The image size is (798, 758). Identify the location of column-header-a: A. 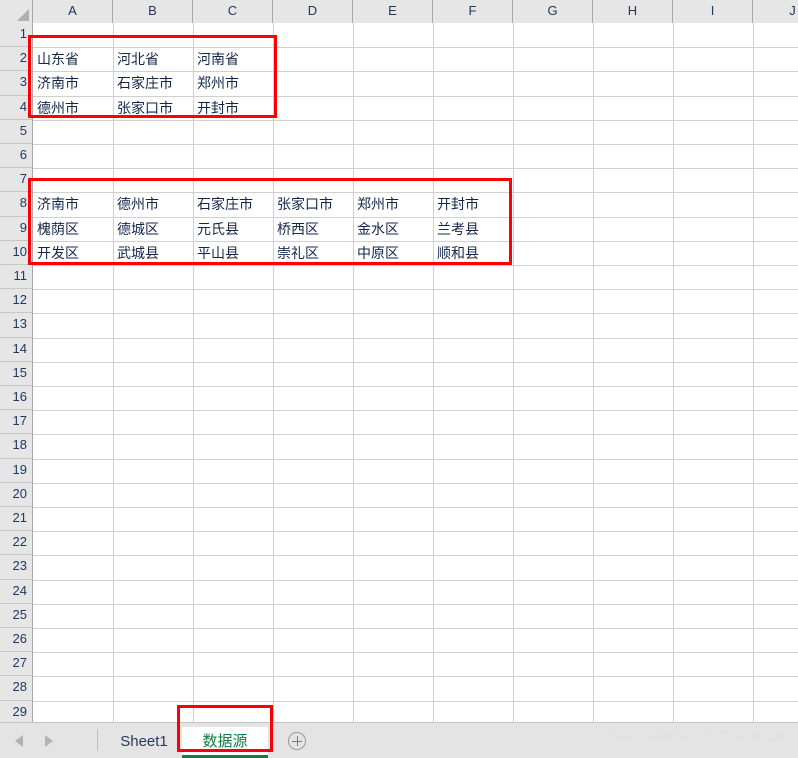
(73, 11).